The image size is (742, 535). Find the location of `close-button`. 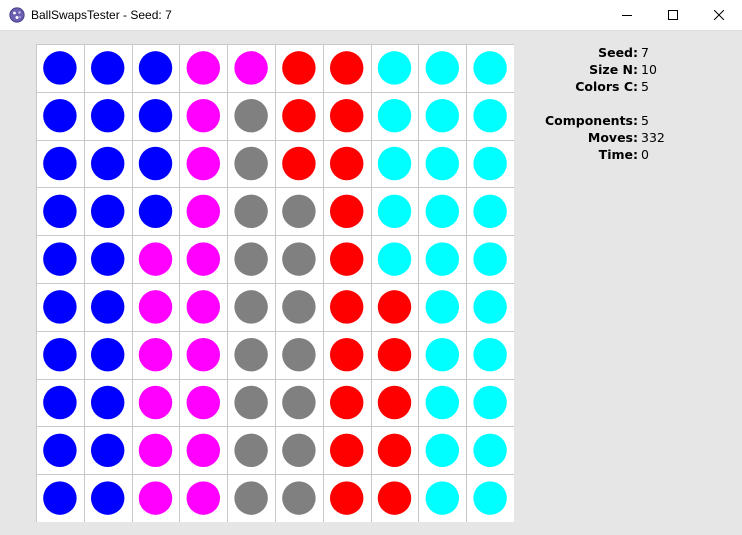

close-button is located at coordinates (719, 15).